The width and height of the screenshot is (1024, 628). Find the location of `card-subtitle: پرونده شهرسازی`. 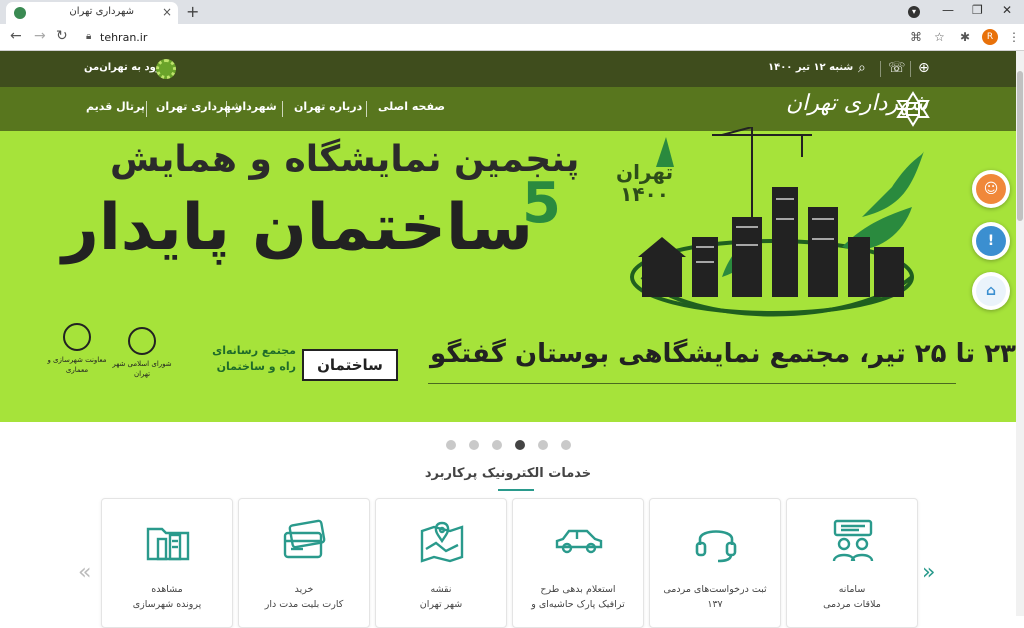

card-subtitle: پرونده شهرسازی is located at coordinates (167, 604).